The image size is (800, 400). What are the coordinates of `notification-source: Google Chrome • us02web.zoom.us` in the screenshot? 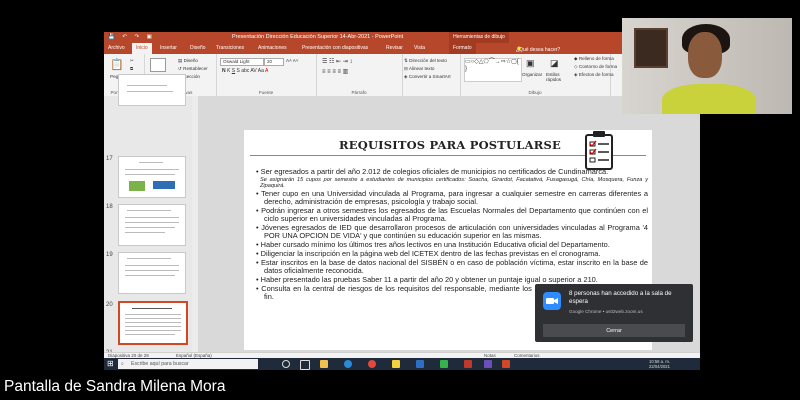 It's located at (606, 311).